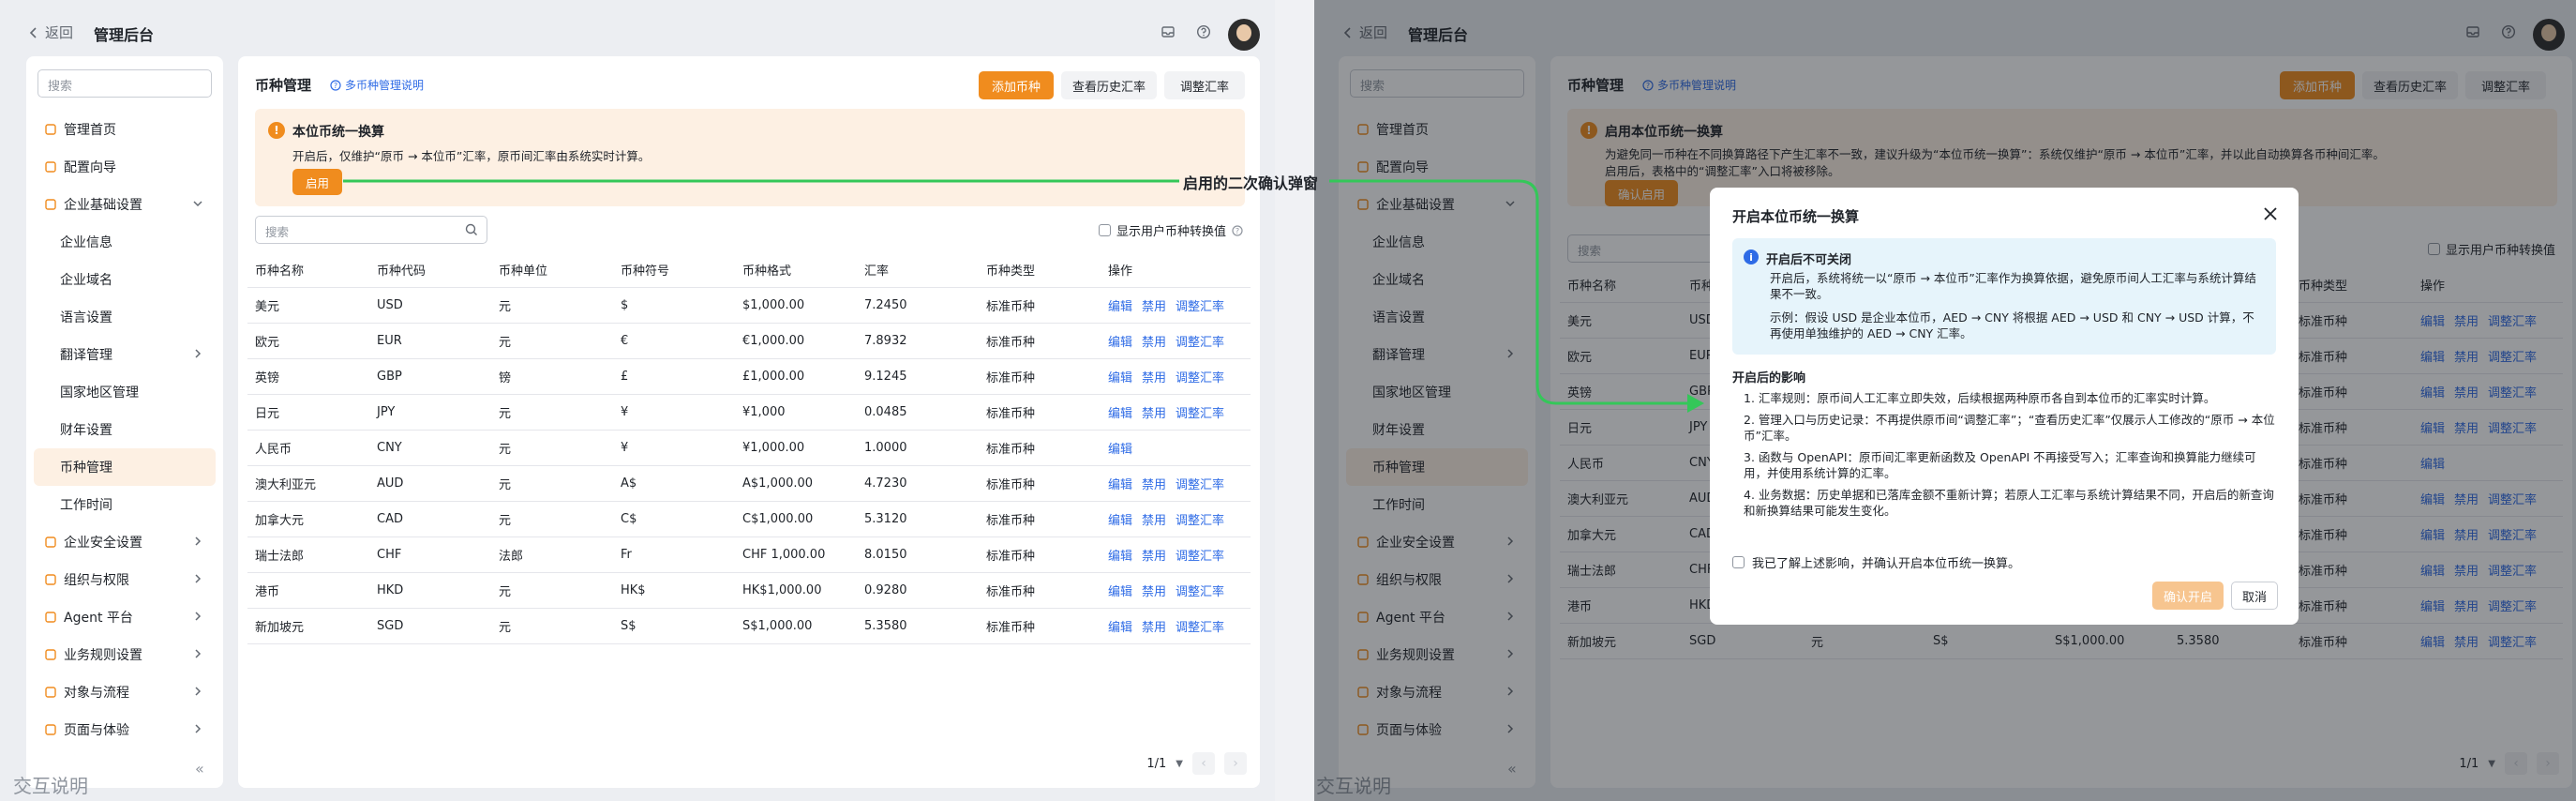  I want to click on info-icon: i, so click(1752, 256).